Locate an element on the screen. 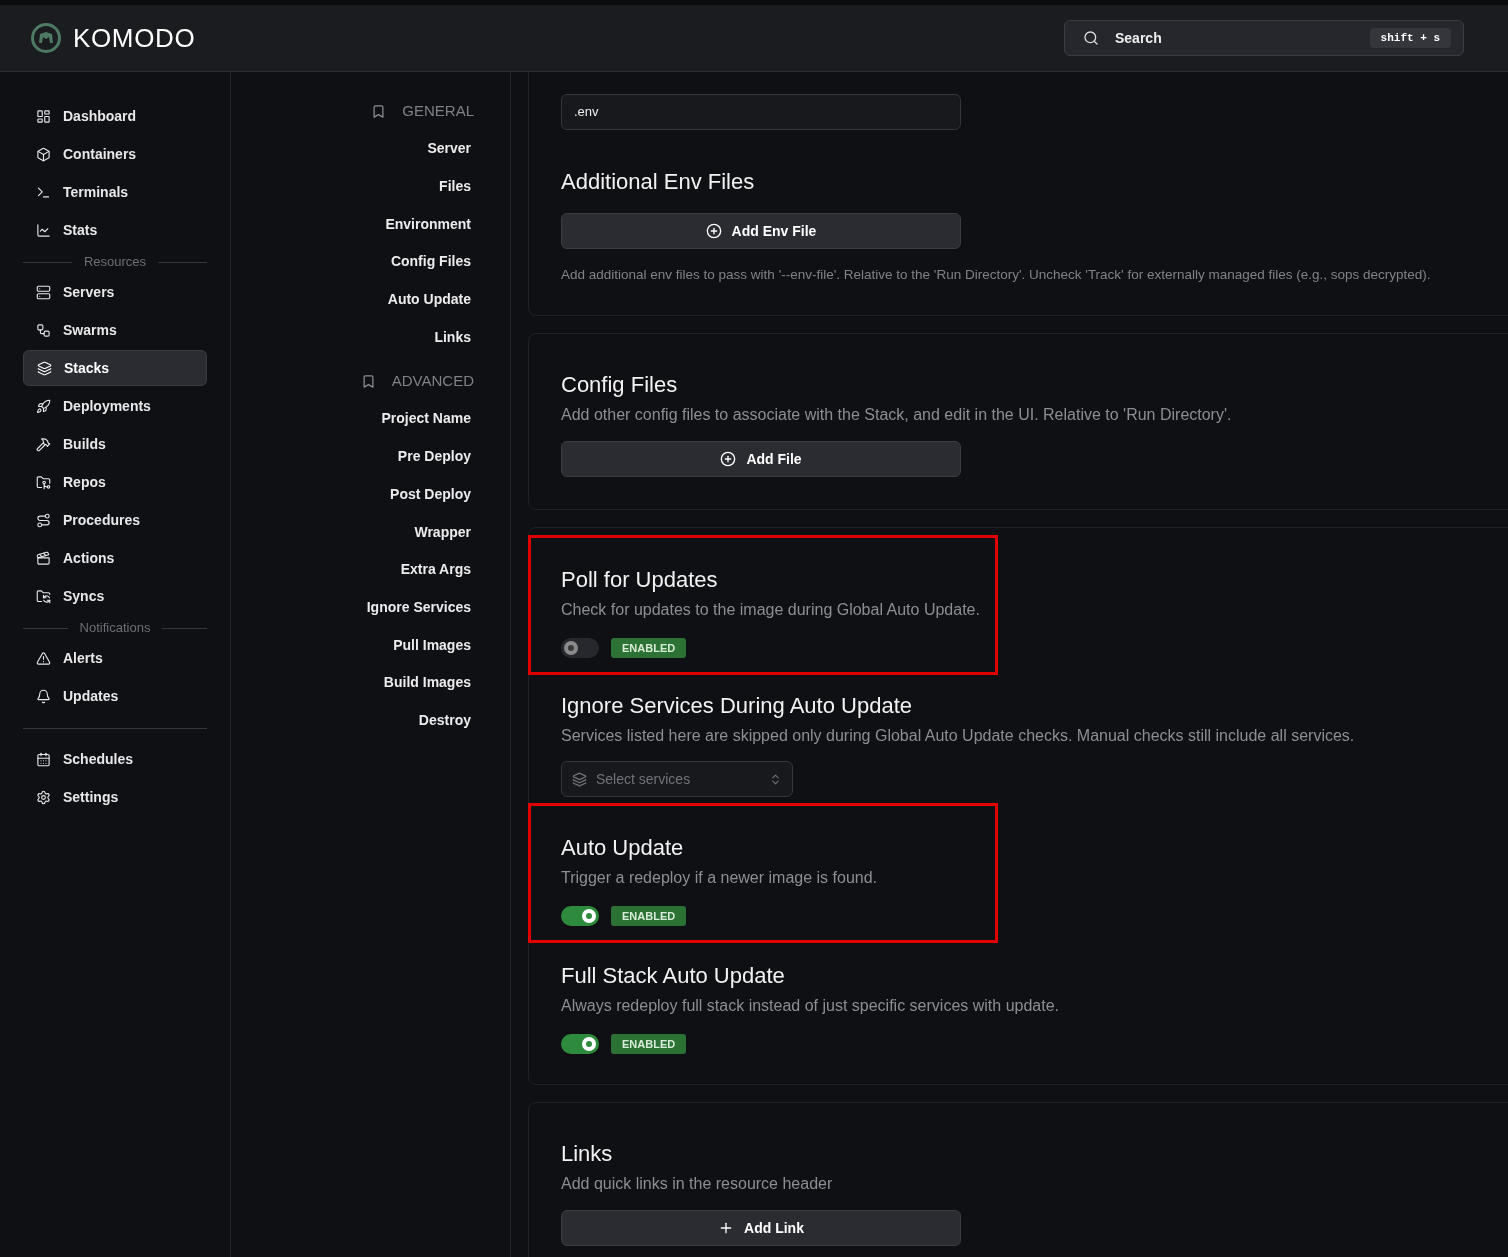  section-title: Auto Update is located at coordinates (623, 848).